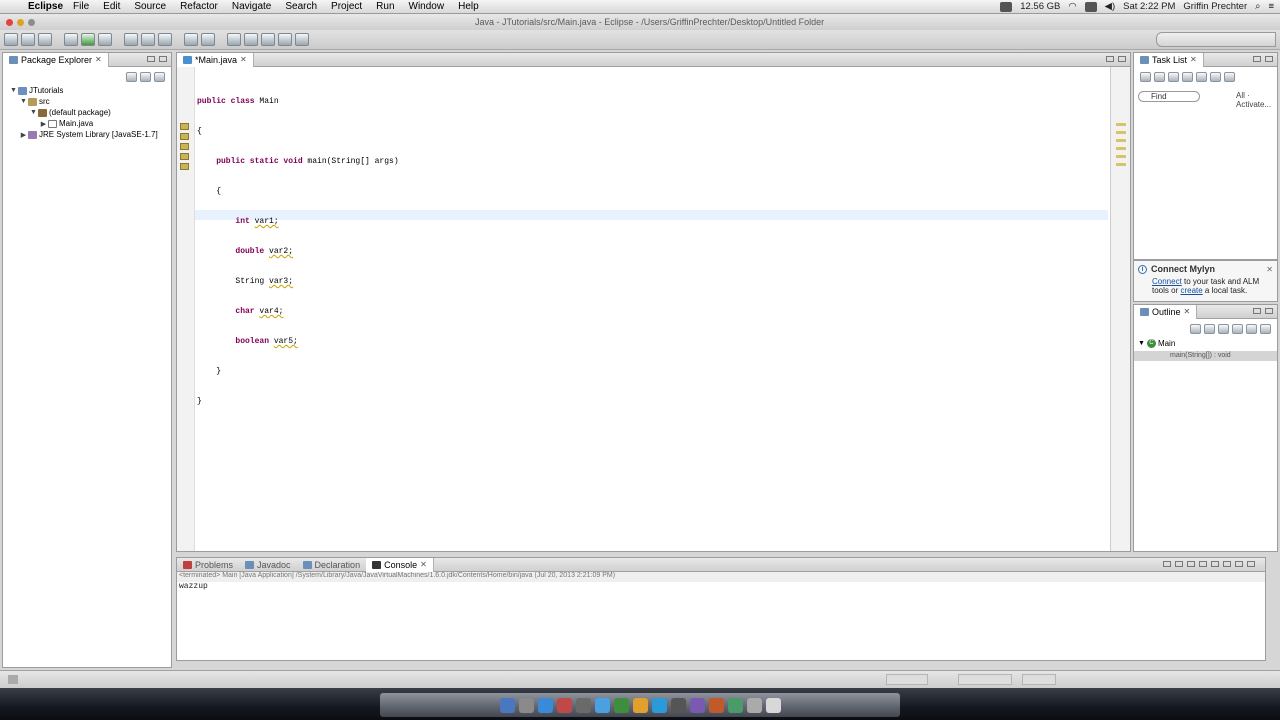 This screenshot has width=1280, height=720. Describe the element at coordinates (1215, 564) in the screenshot. I see `pin-console-icon` at that location.